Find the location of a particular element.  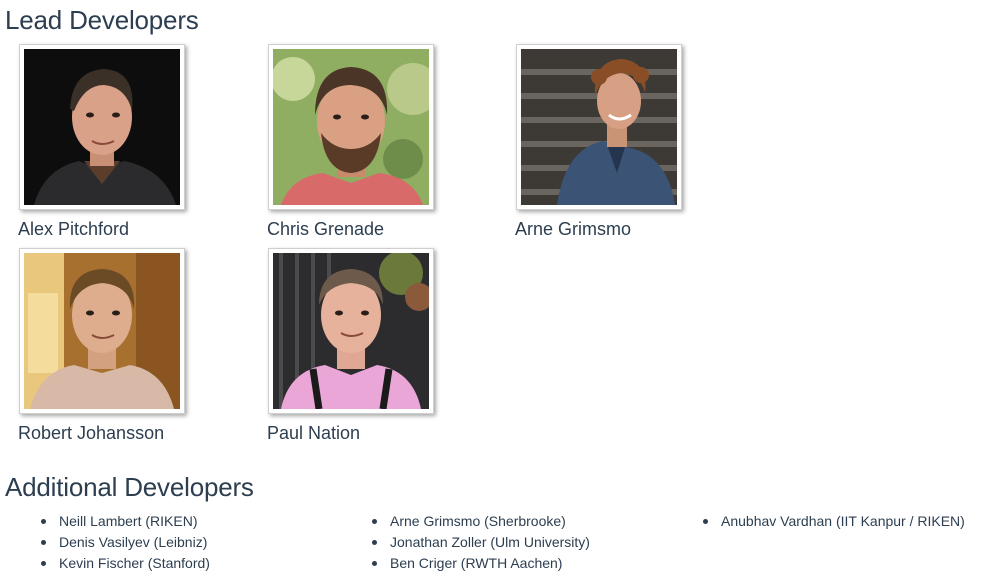

developer-card-alex-pitchford: Alex Pitchford is located at coordinates (103, 141).